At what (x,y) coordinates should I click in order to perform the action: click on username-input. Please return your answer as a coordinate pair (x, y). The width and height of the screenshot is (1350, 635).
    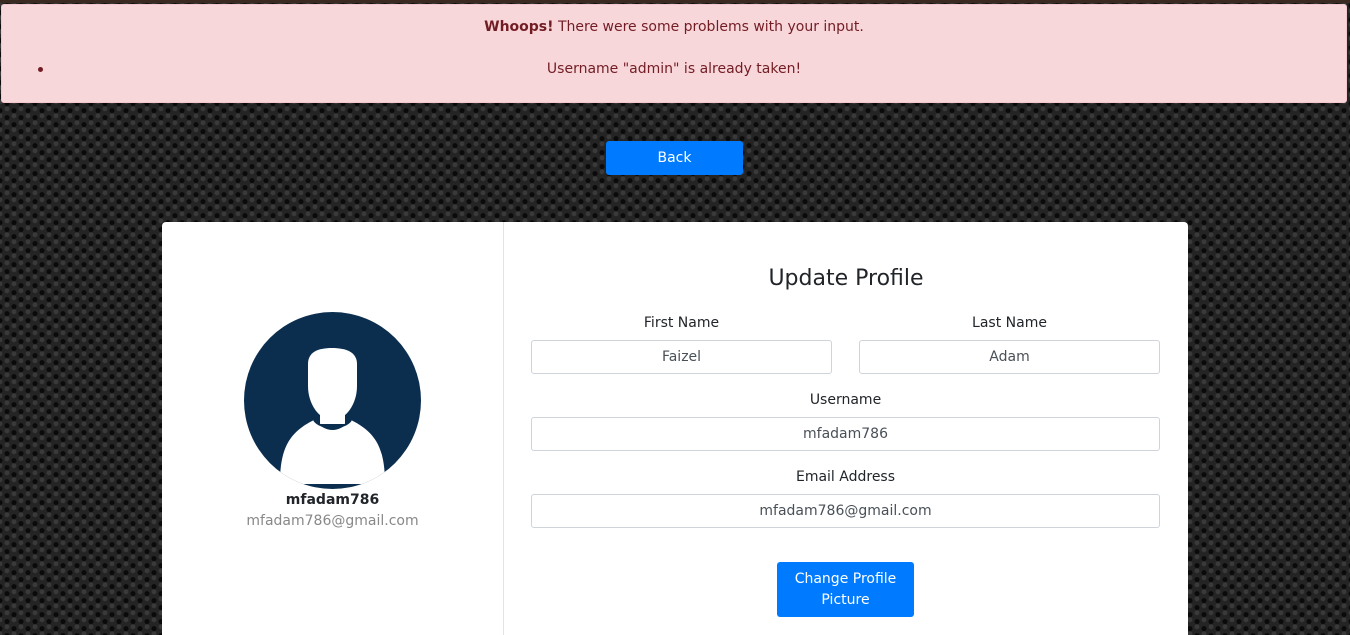
    Looking at the image, I should click on (845, 434).